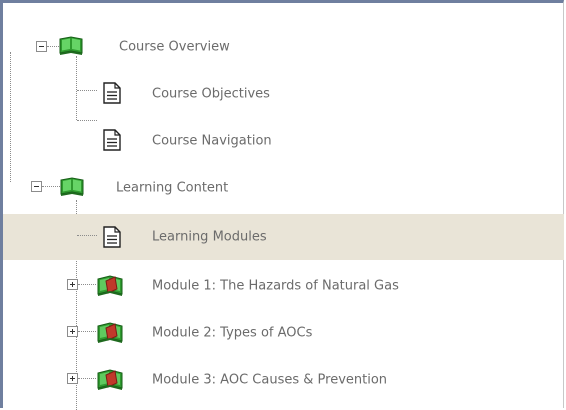 The height and width of the screenshot is (410, 566). Describe the element at coordinates (232, 333) in the screenshot. I see `tree-node-label: Module 2: Types of AOCs` at that location.